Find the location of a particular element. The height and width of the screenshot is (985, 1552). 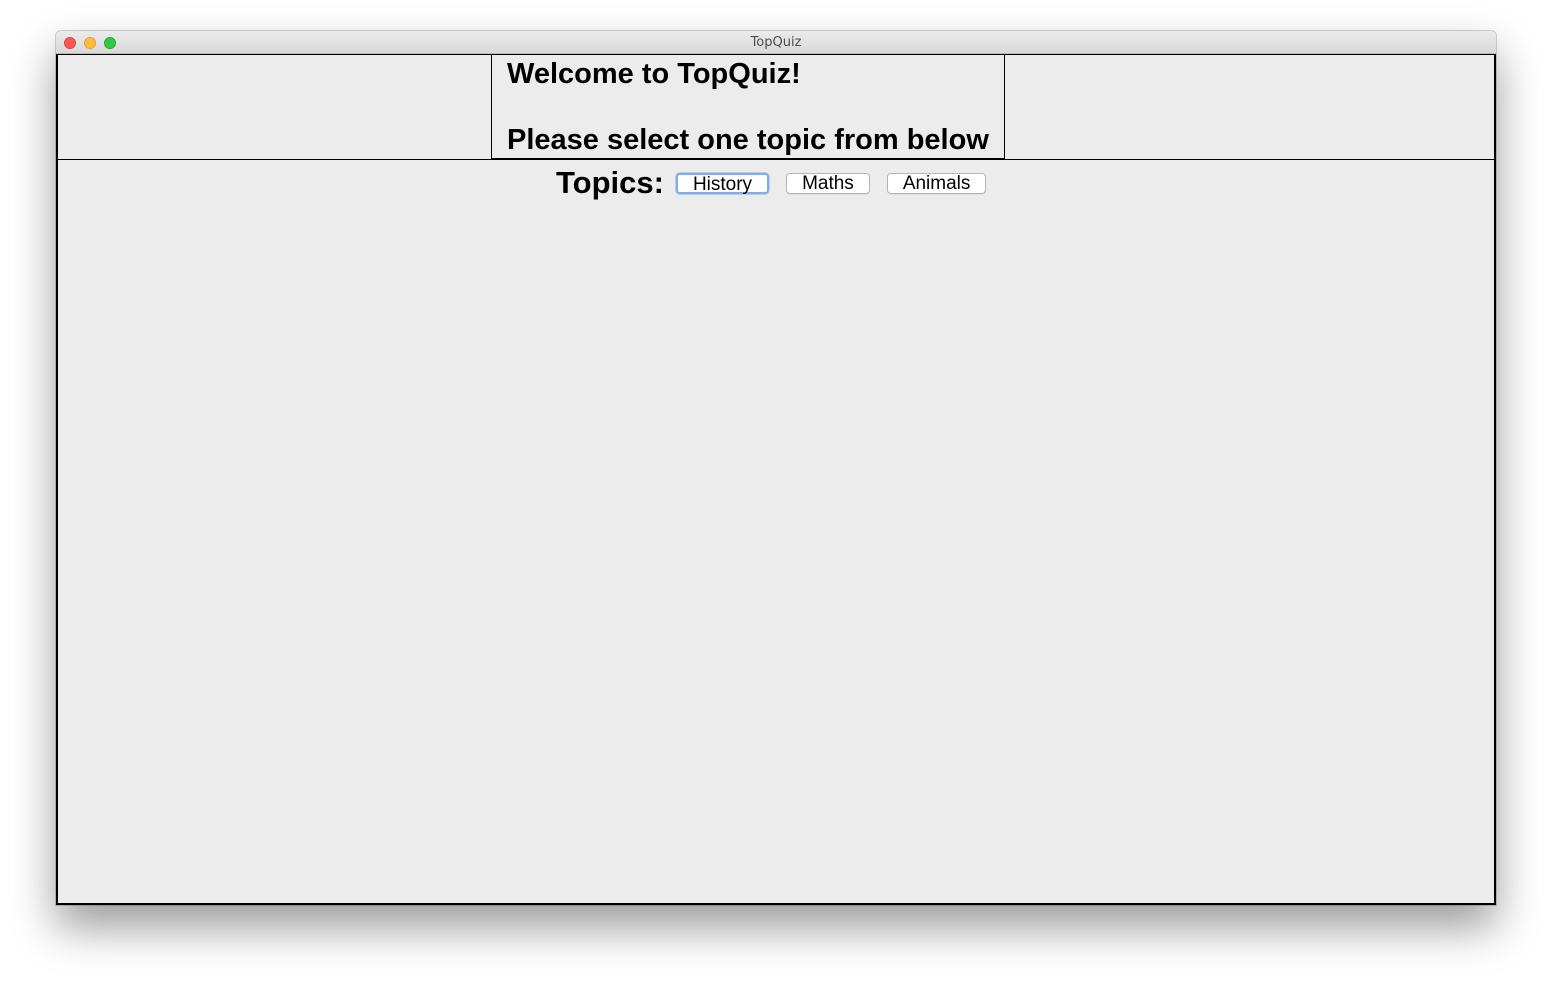

window-title: TopQuiz is located at coordinates (776, 42).